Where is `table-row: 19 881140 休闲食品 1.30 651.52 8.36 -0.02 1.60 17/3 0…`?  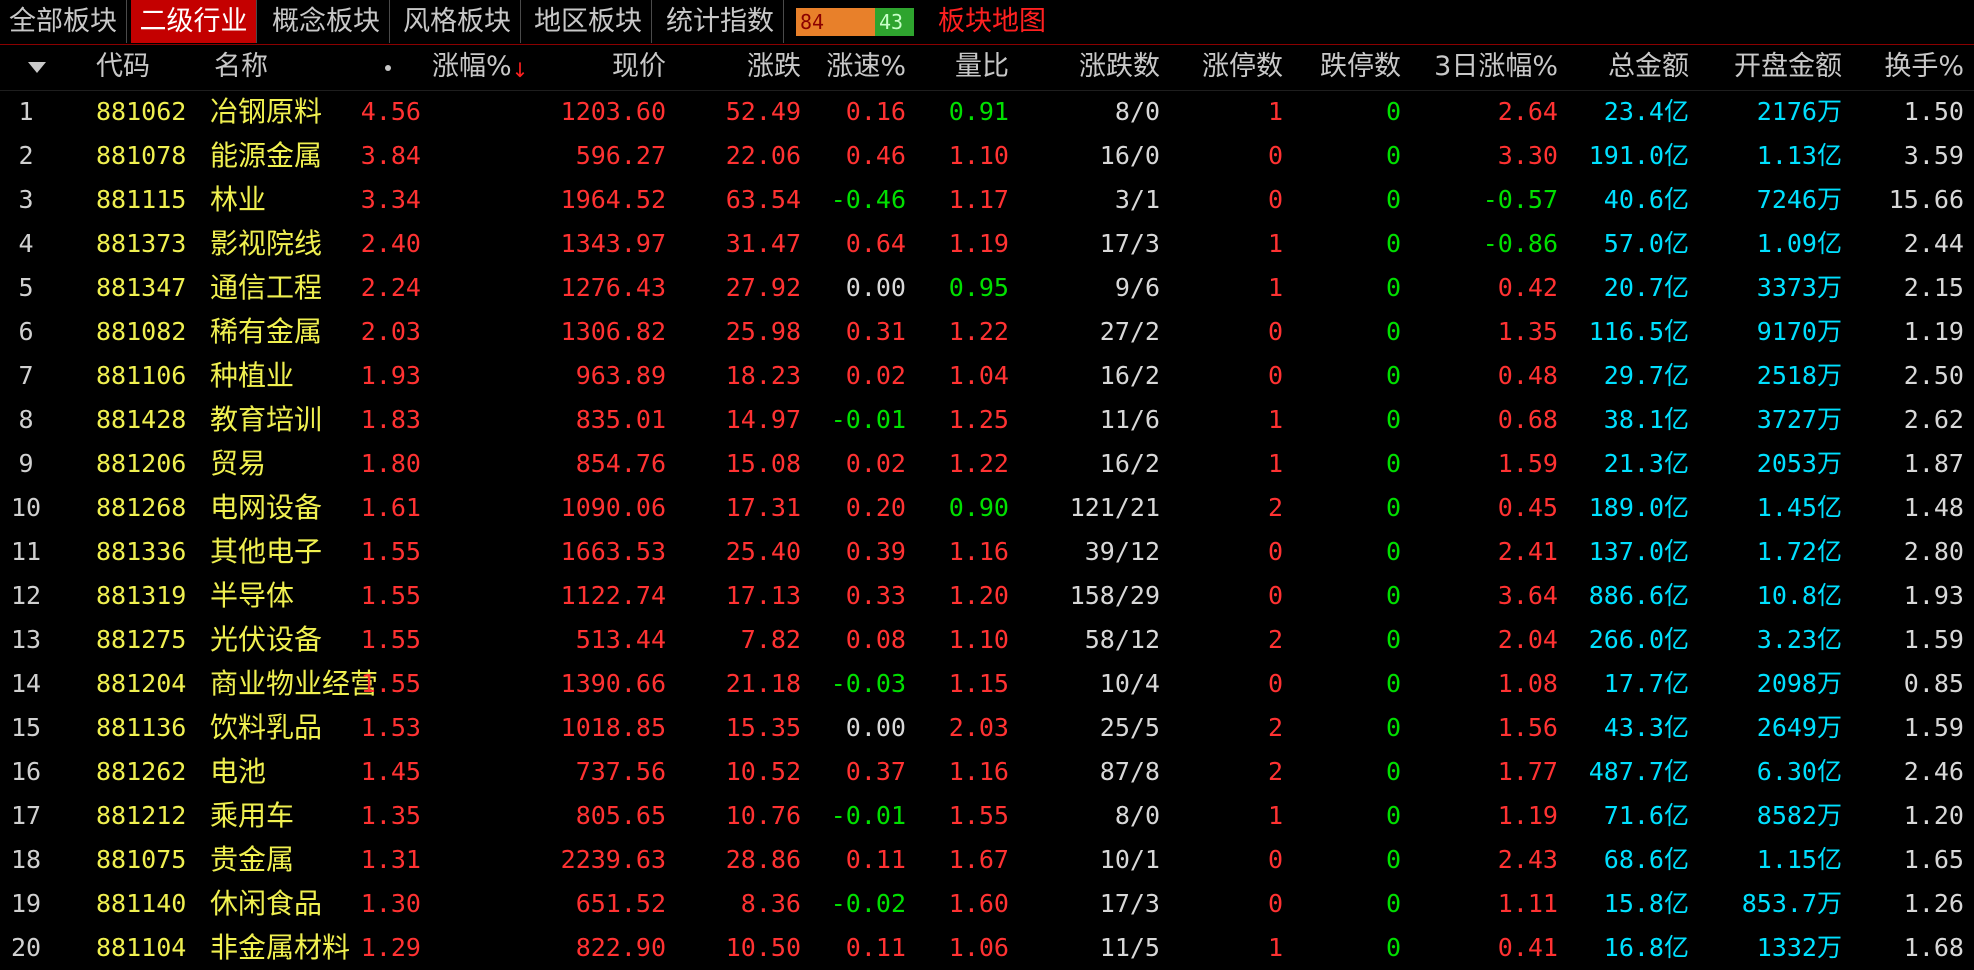
table-row: 19 881140 休闲食品 1.30 651.52 8.36 -0.02 1.60 17/3 0… is located at coordinates (987, 904).